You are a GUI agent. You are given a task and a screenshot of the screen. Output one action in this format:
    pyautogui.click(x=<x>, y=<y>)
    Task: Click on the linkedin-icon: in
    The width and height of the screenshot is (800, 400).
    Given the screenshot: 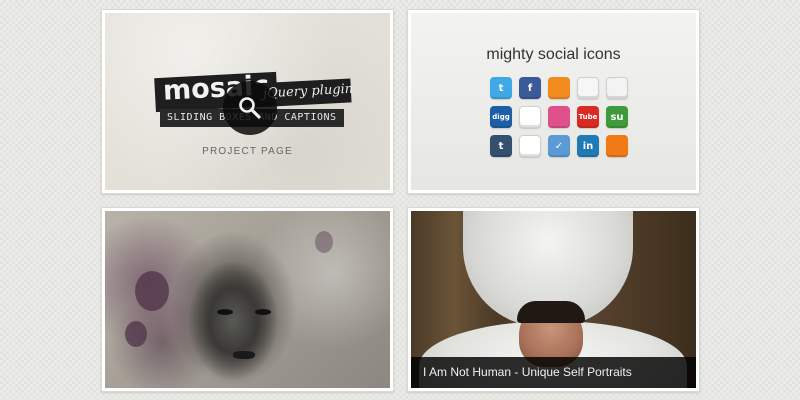 What is the action you would take?
    pyautogui.click(x=588, y=146)
    